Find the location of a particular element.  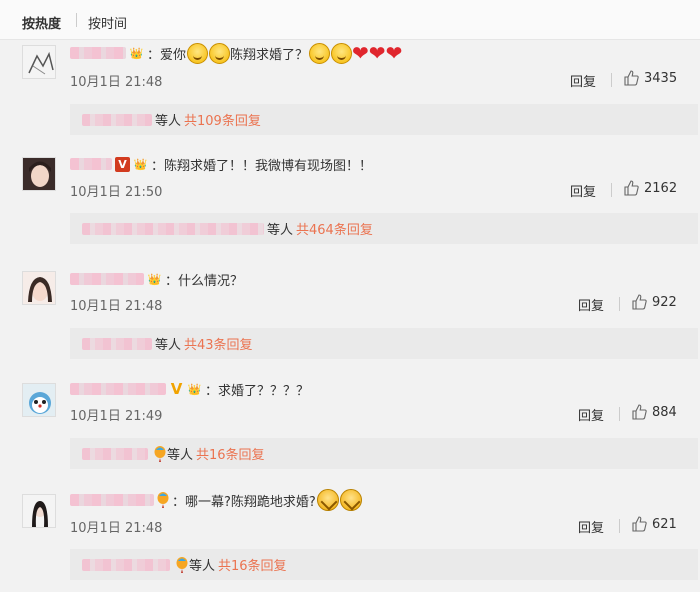

like-count: 884 is located at coordinates (664, 412).